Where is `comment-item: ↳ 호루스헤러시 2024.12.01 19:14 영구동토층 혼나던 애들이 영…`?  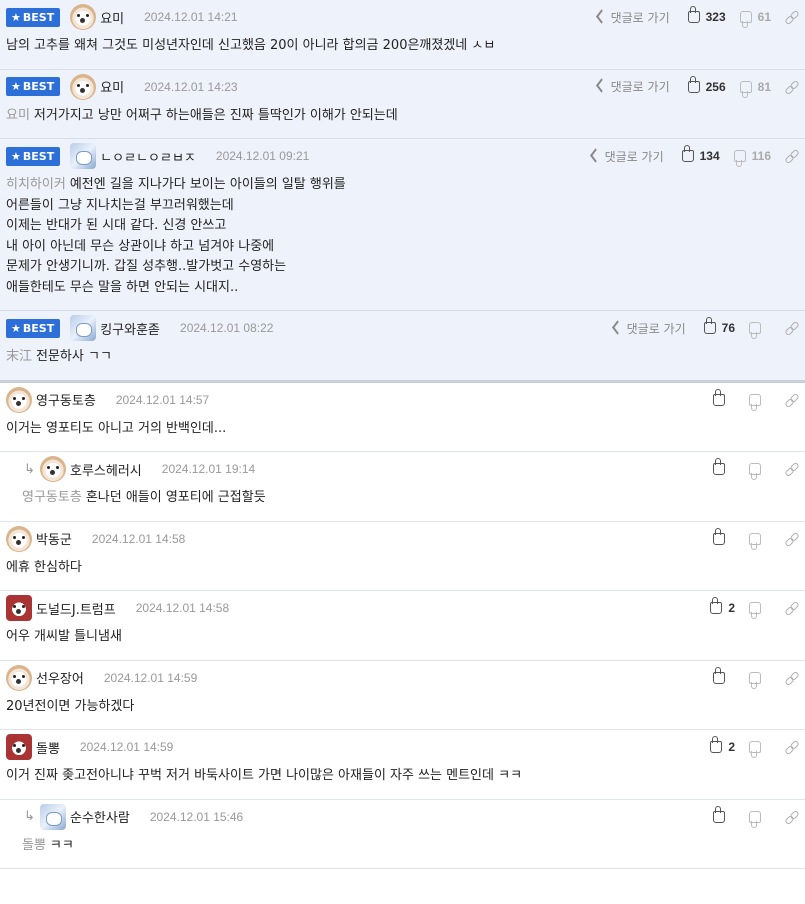
comment-item: ↳ 호루스헤러시 2024.12.01 19:14 영구동토층 혼나던 애들이 영… is located at coordinates (402, 487).